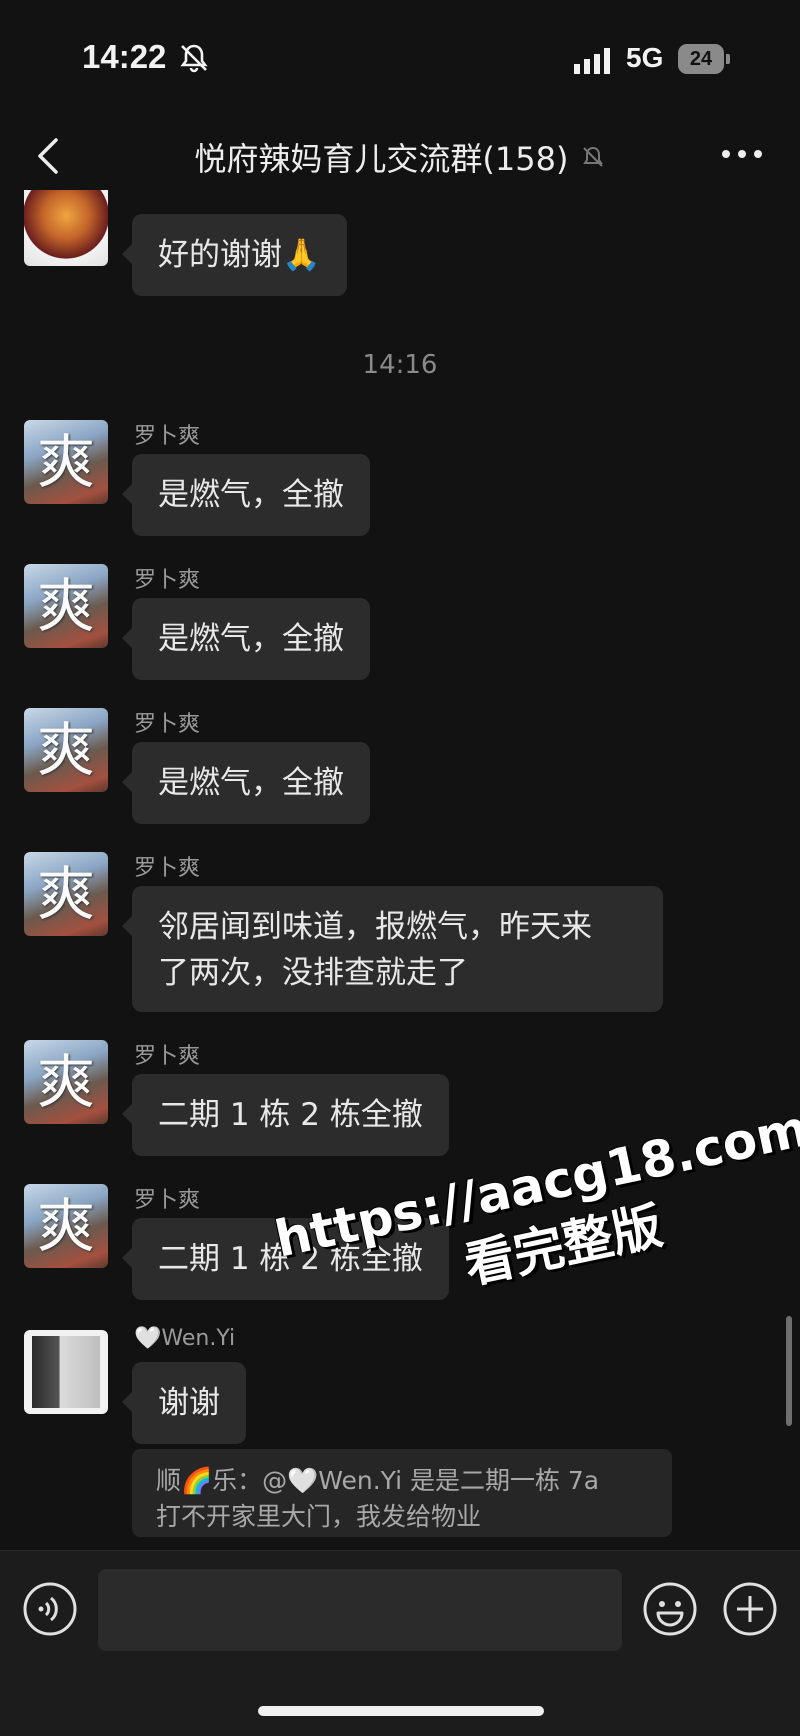 This screenshot has height=1736, width=800. I want to click on message-bubble: 邻居闻到味道，报燃气，昨天来 了两次，没排查就走了, so click(392, 949).